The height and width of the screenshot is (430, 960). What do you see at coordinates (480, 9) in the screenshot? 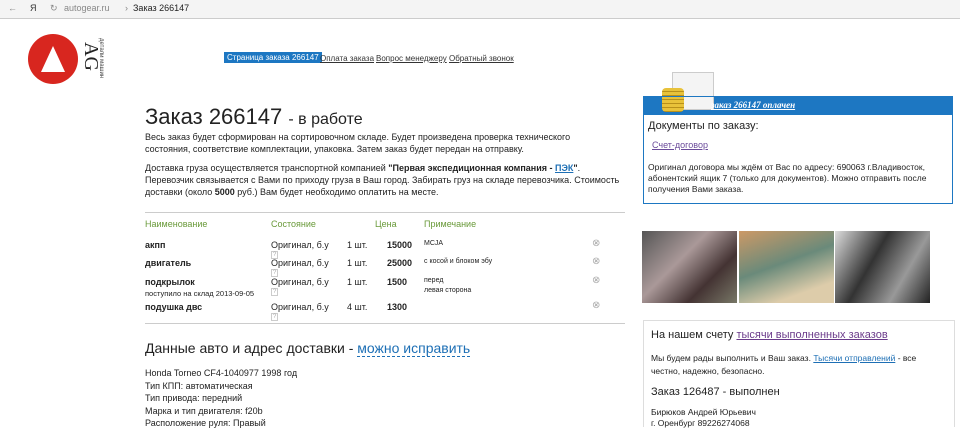
I see `browser-bar: ← Я ↻ autogear.ru › Заказ 266147` at bounding box center [480, 9].